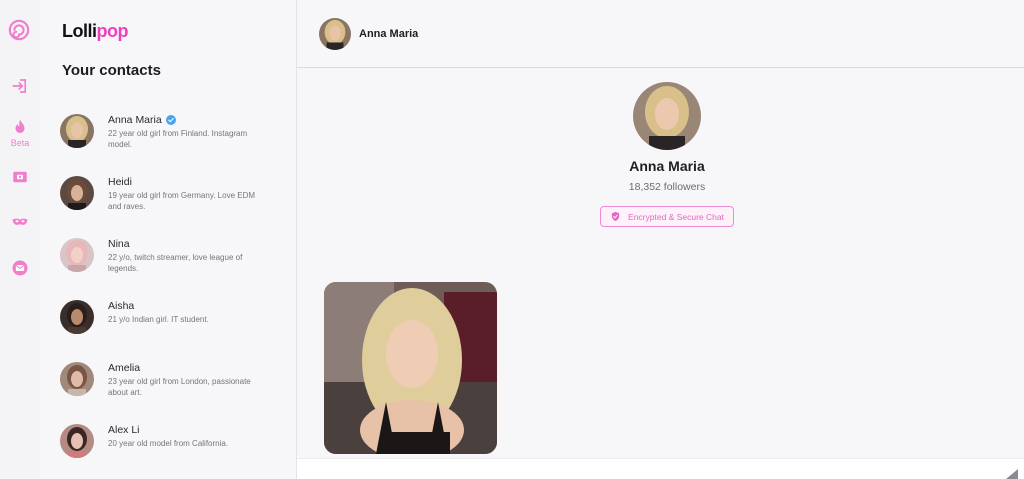  Describe the element at coordinates (667, 187) in the screenshot. I see `follower-count: 18,352 followers` at that location.